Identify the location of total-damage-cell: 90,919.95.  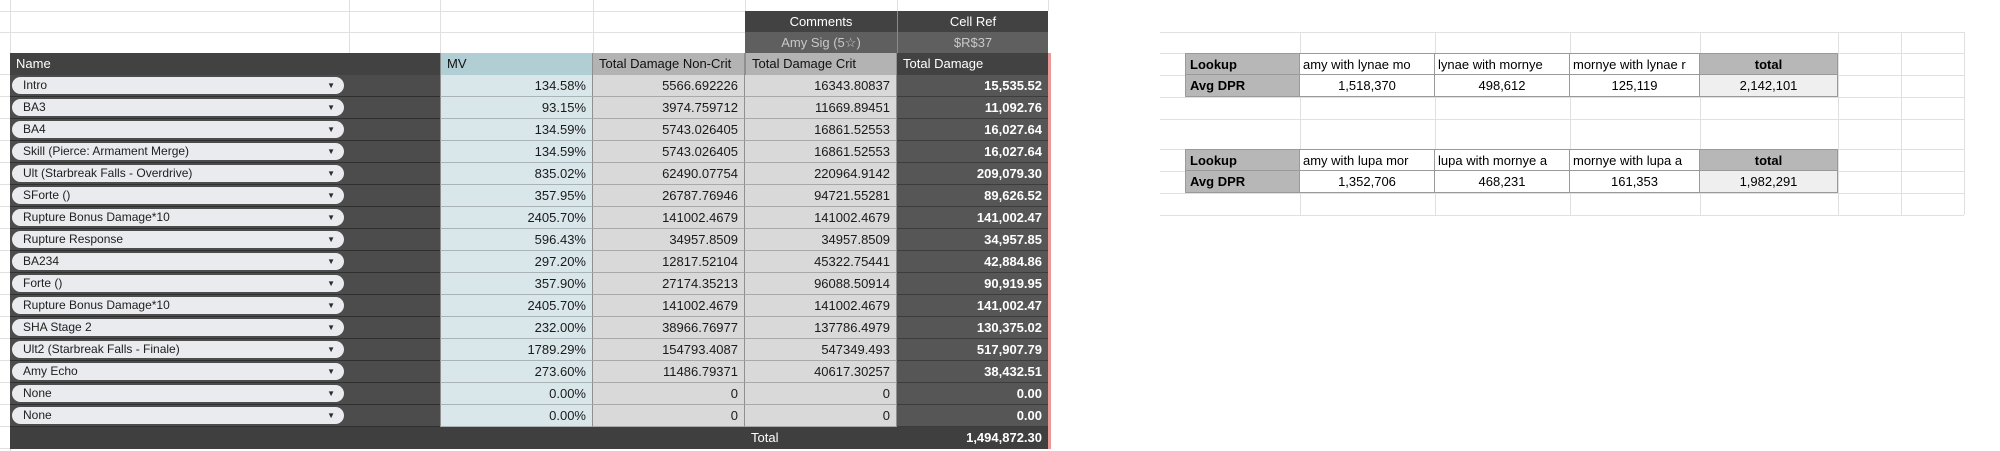
(972, 284).